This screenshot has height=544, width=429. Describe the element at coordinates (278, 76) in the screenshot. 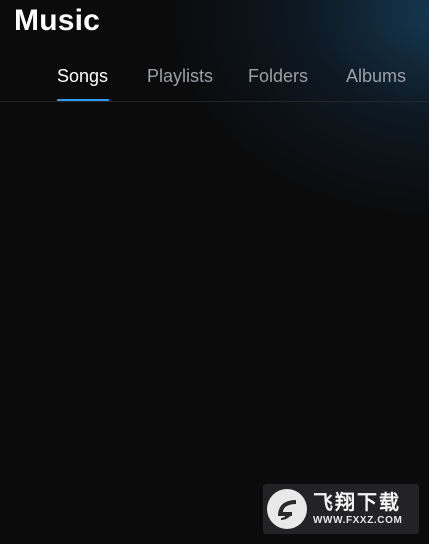

I see `tab-folders: Folders` at that location.